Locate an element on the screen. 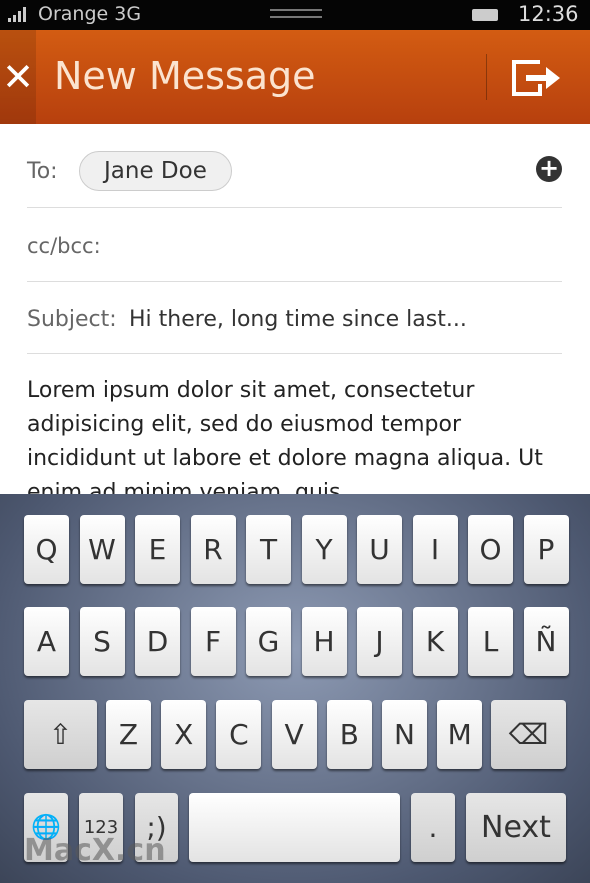  plus-circle-icon: + is located at coordinates (549, 169).